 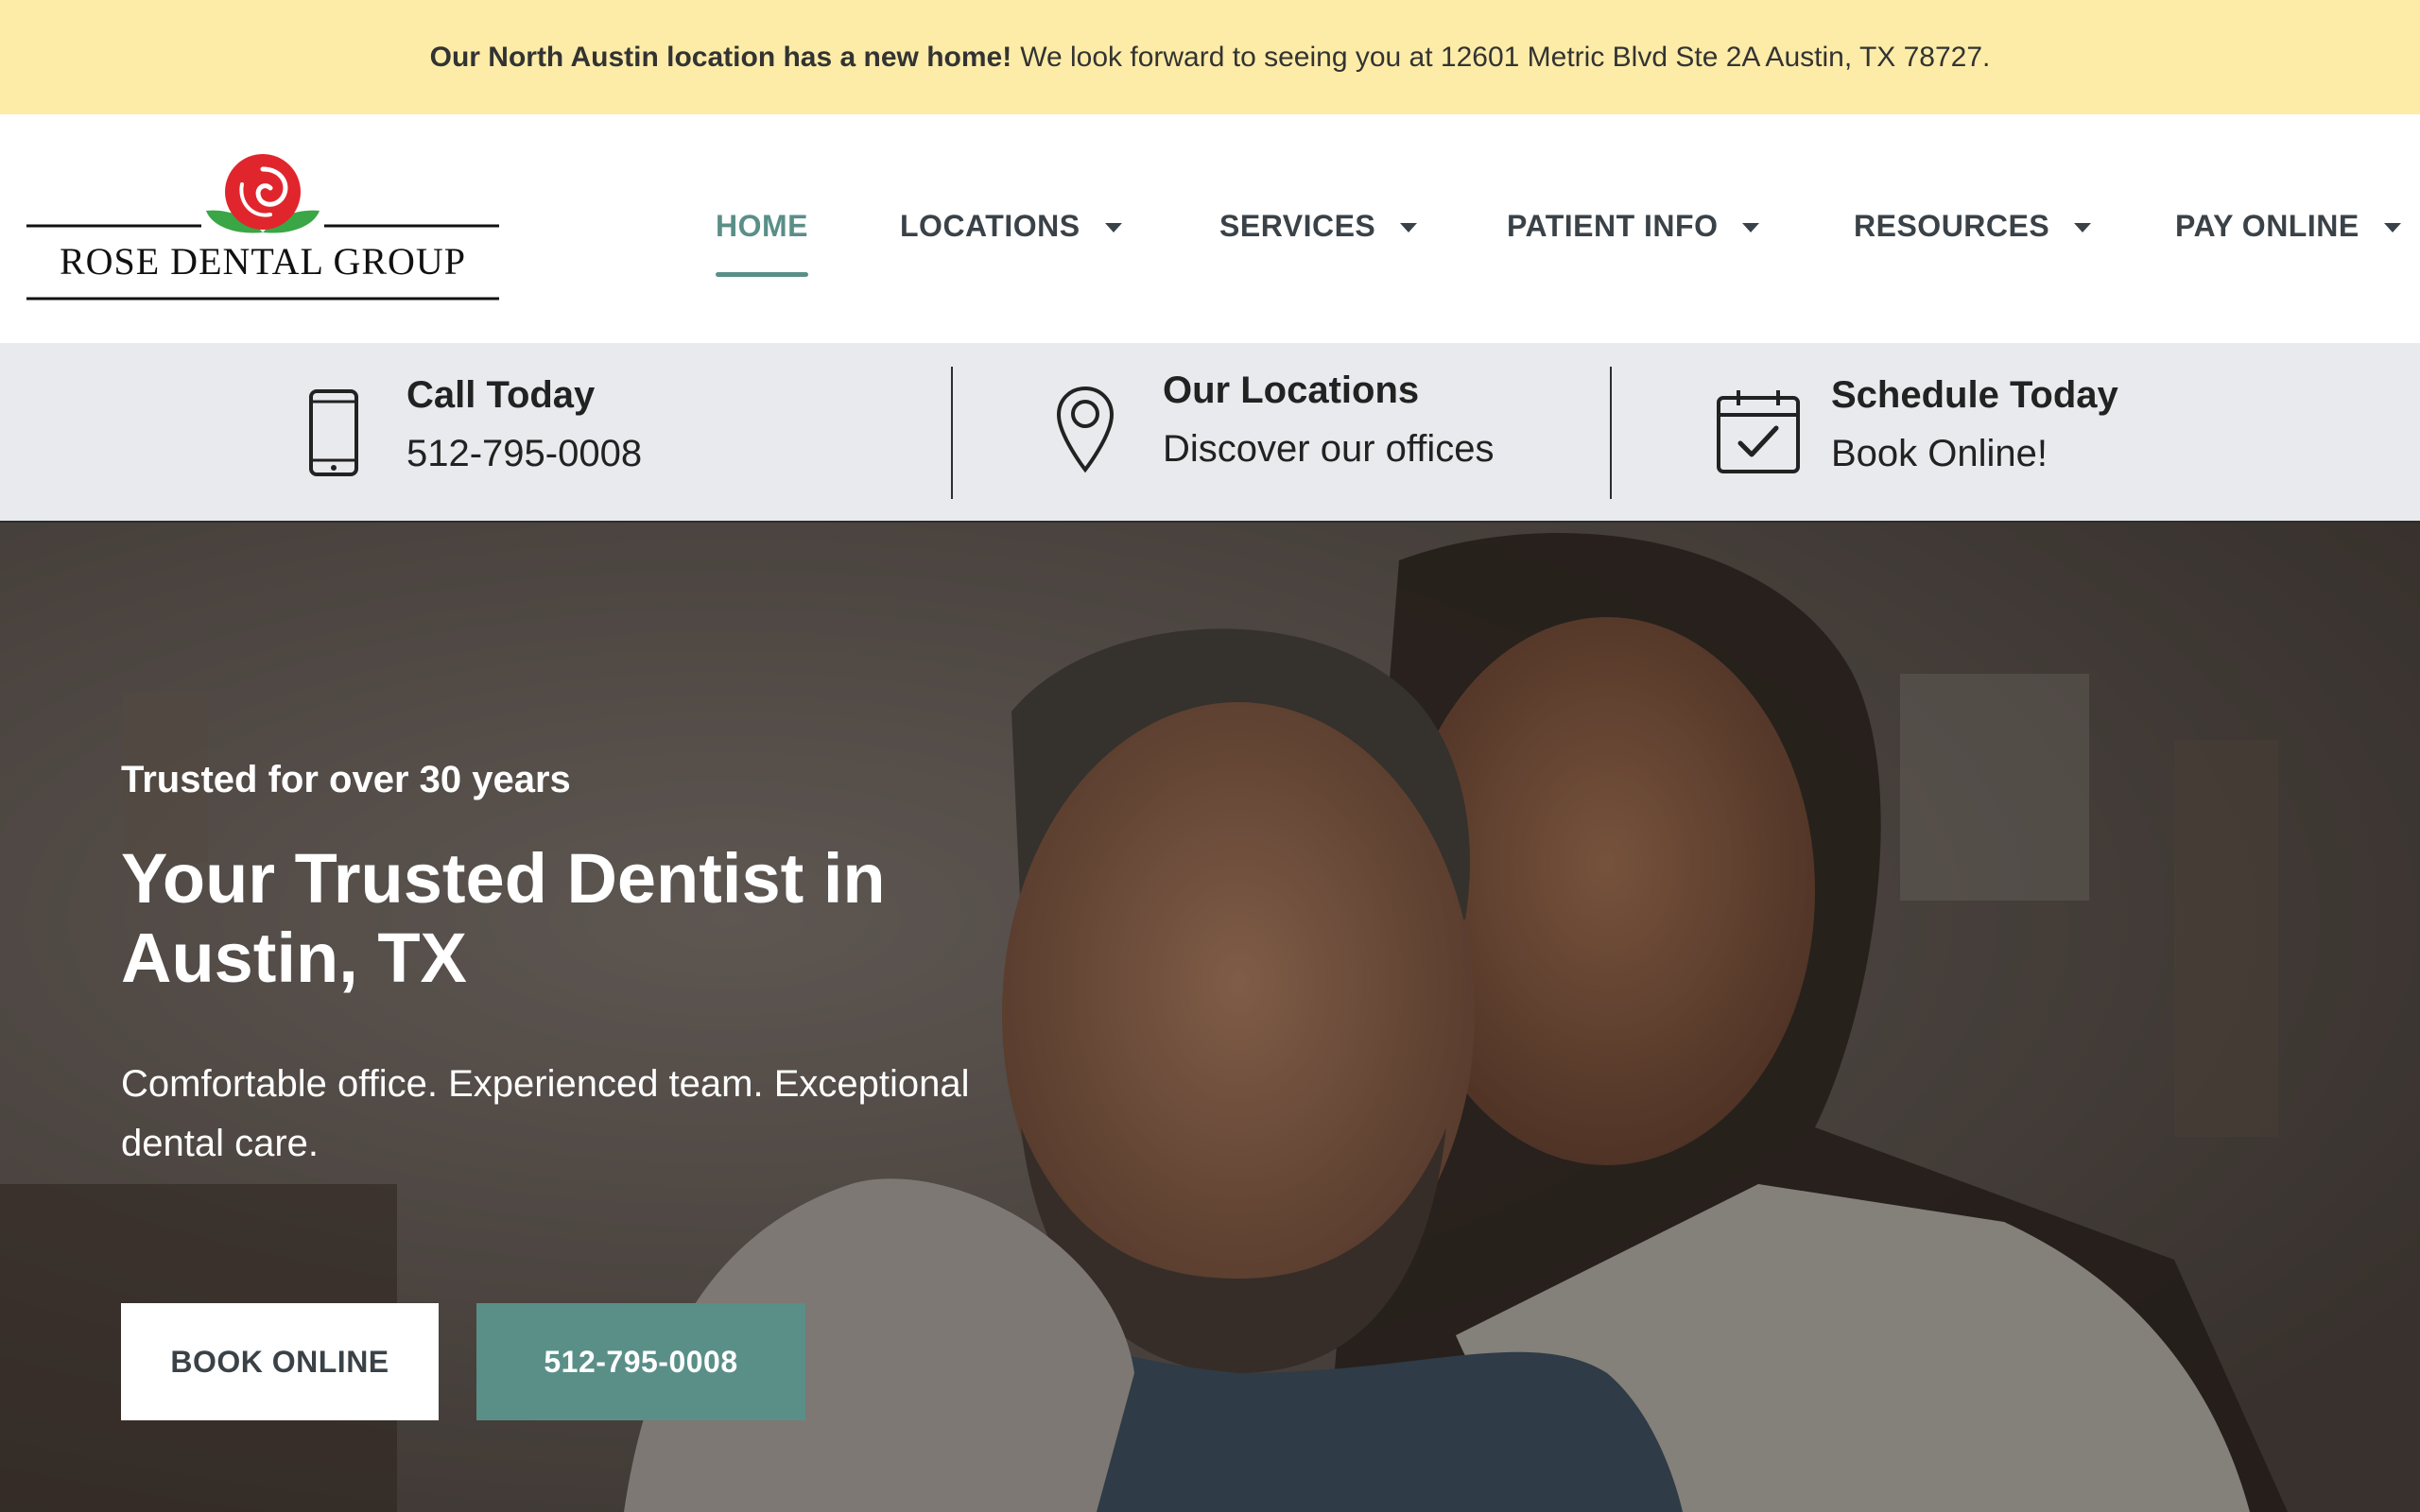 I want to click on hero-headline: Your Trusted Dentist in Austin, TX, so click(x=504, y=918).